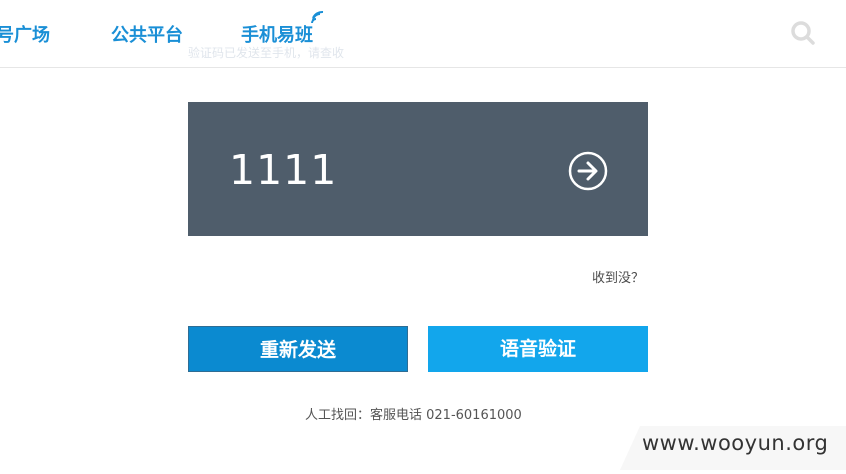  I want to click on manual-recovery-hotline: 人工找回：客服电话 021-60161000, so click(413, 415).